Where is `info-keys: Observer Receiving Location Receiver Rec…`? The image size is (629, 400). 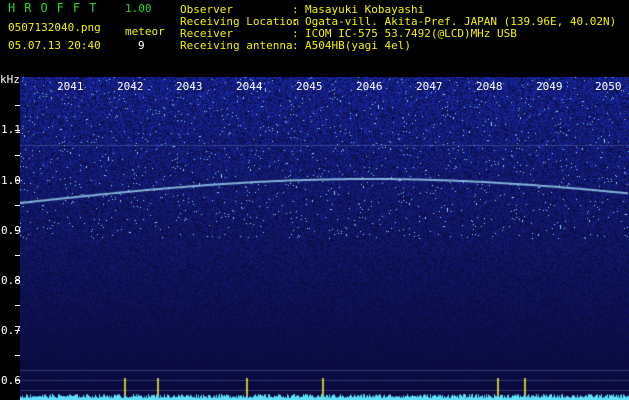 info-keys: Observer Receiving Location Receiver Rec… is located at coordinates (239, 28).